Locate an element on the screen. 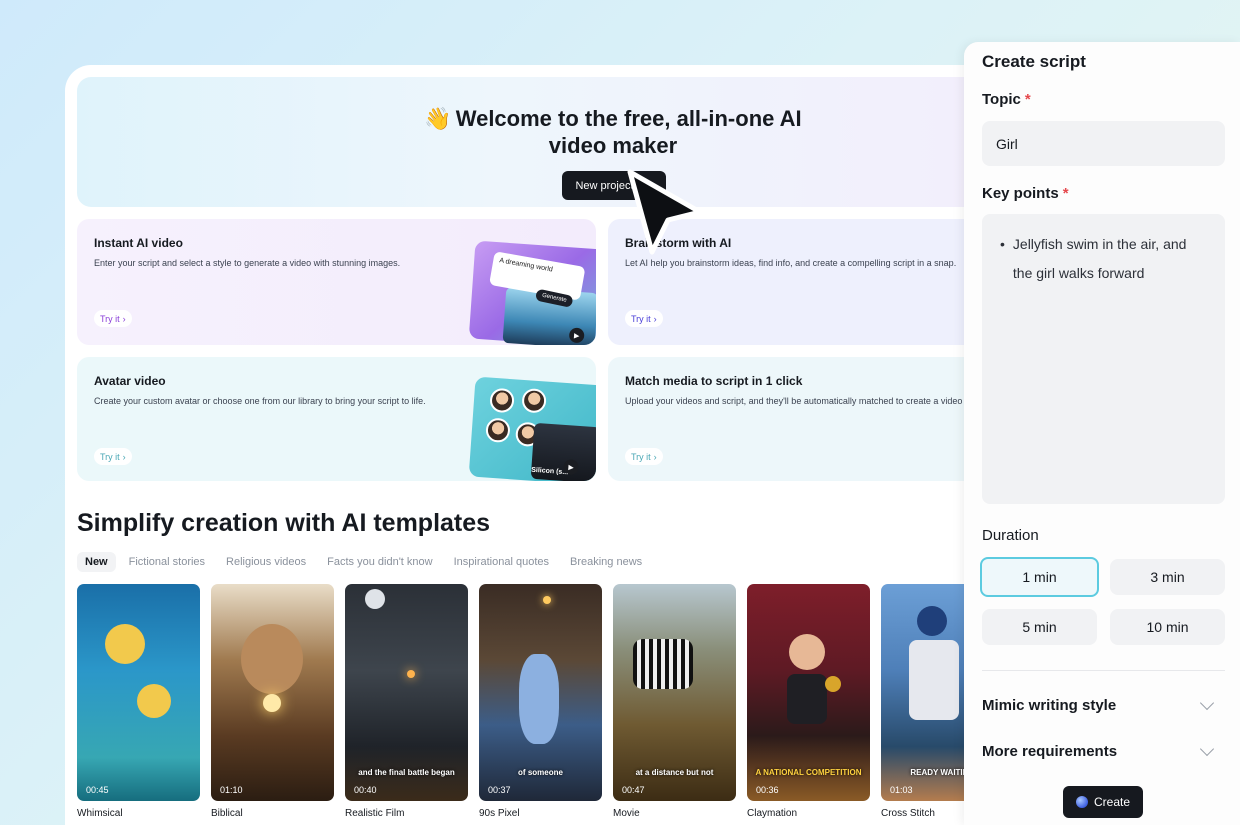  duration-10-min: 10 min is located at coordinates (1167, 627).